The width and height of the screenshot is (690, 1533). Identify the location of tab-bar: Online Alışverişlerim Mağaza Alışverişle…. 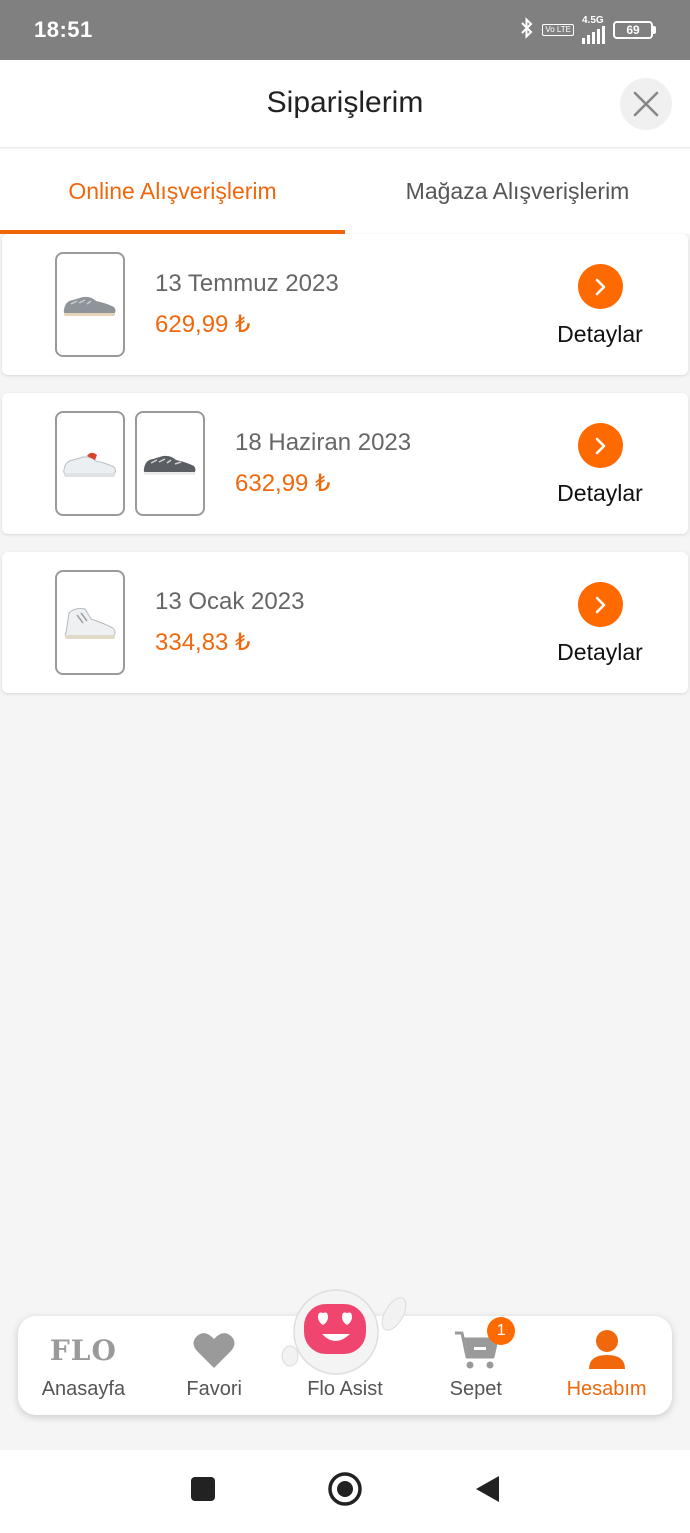
(345, 191).